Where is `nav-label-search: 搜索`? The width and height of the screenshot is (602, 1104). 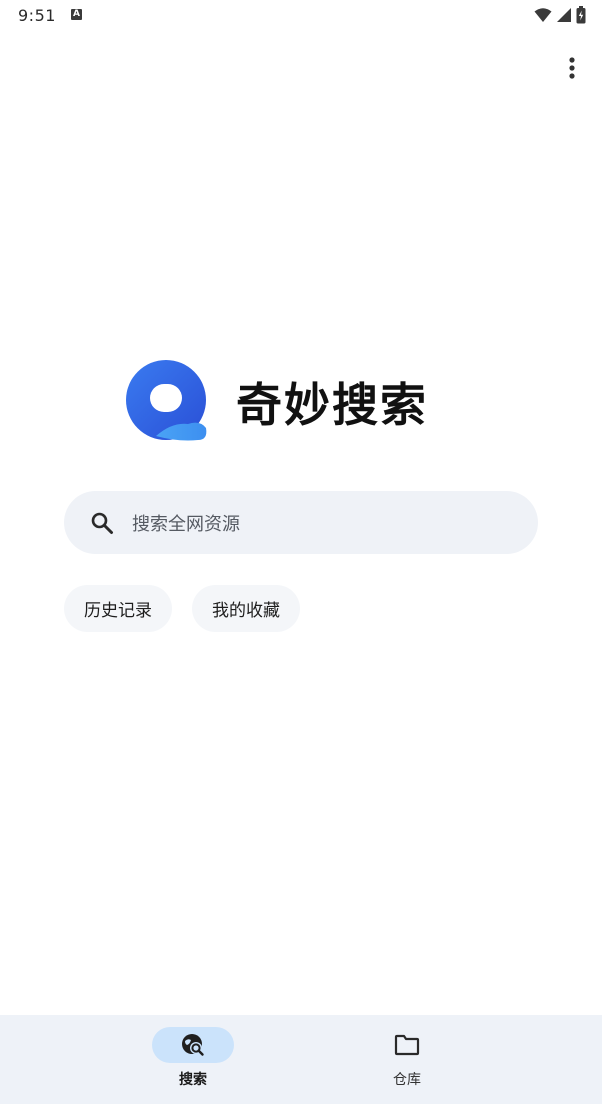 nav-label-search: 搜索 is located at coordinates (193, 1080).